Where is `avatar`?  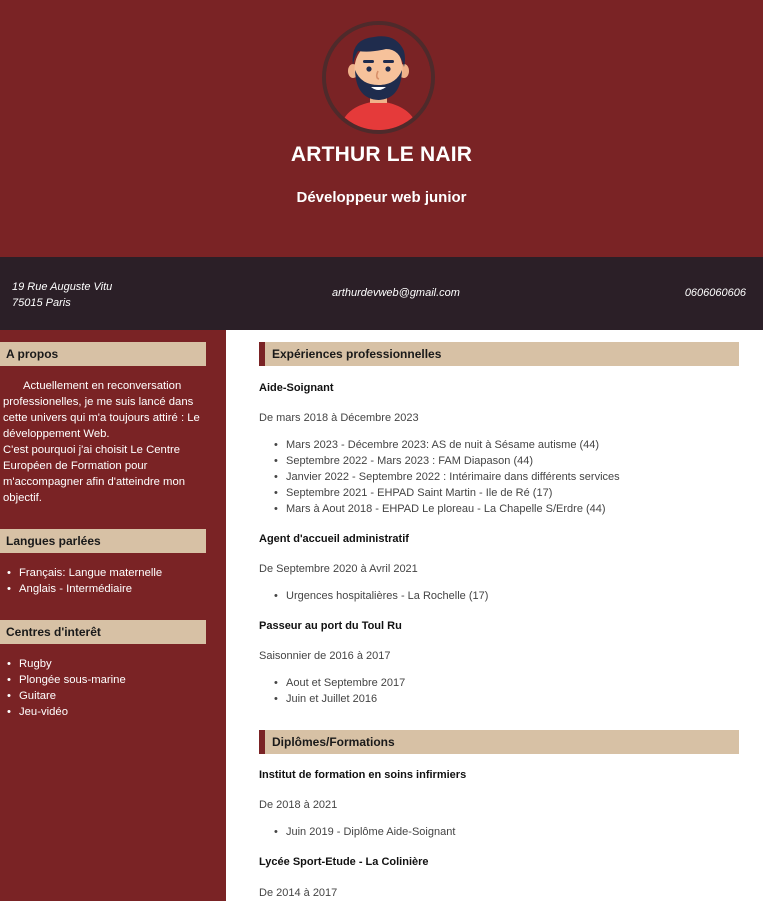
avatar is located at coordinates (378, 77).